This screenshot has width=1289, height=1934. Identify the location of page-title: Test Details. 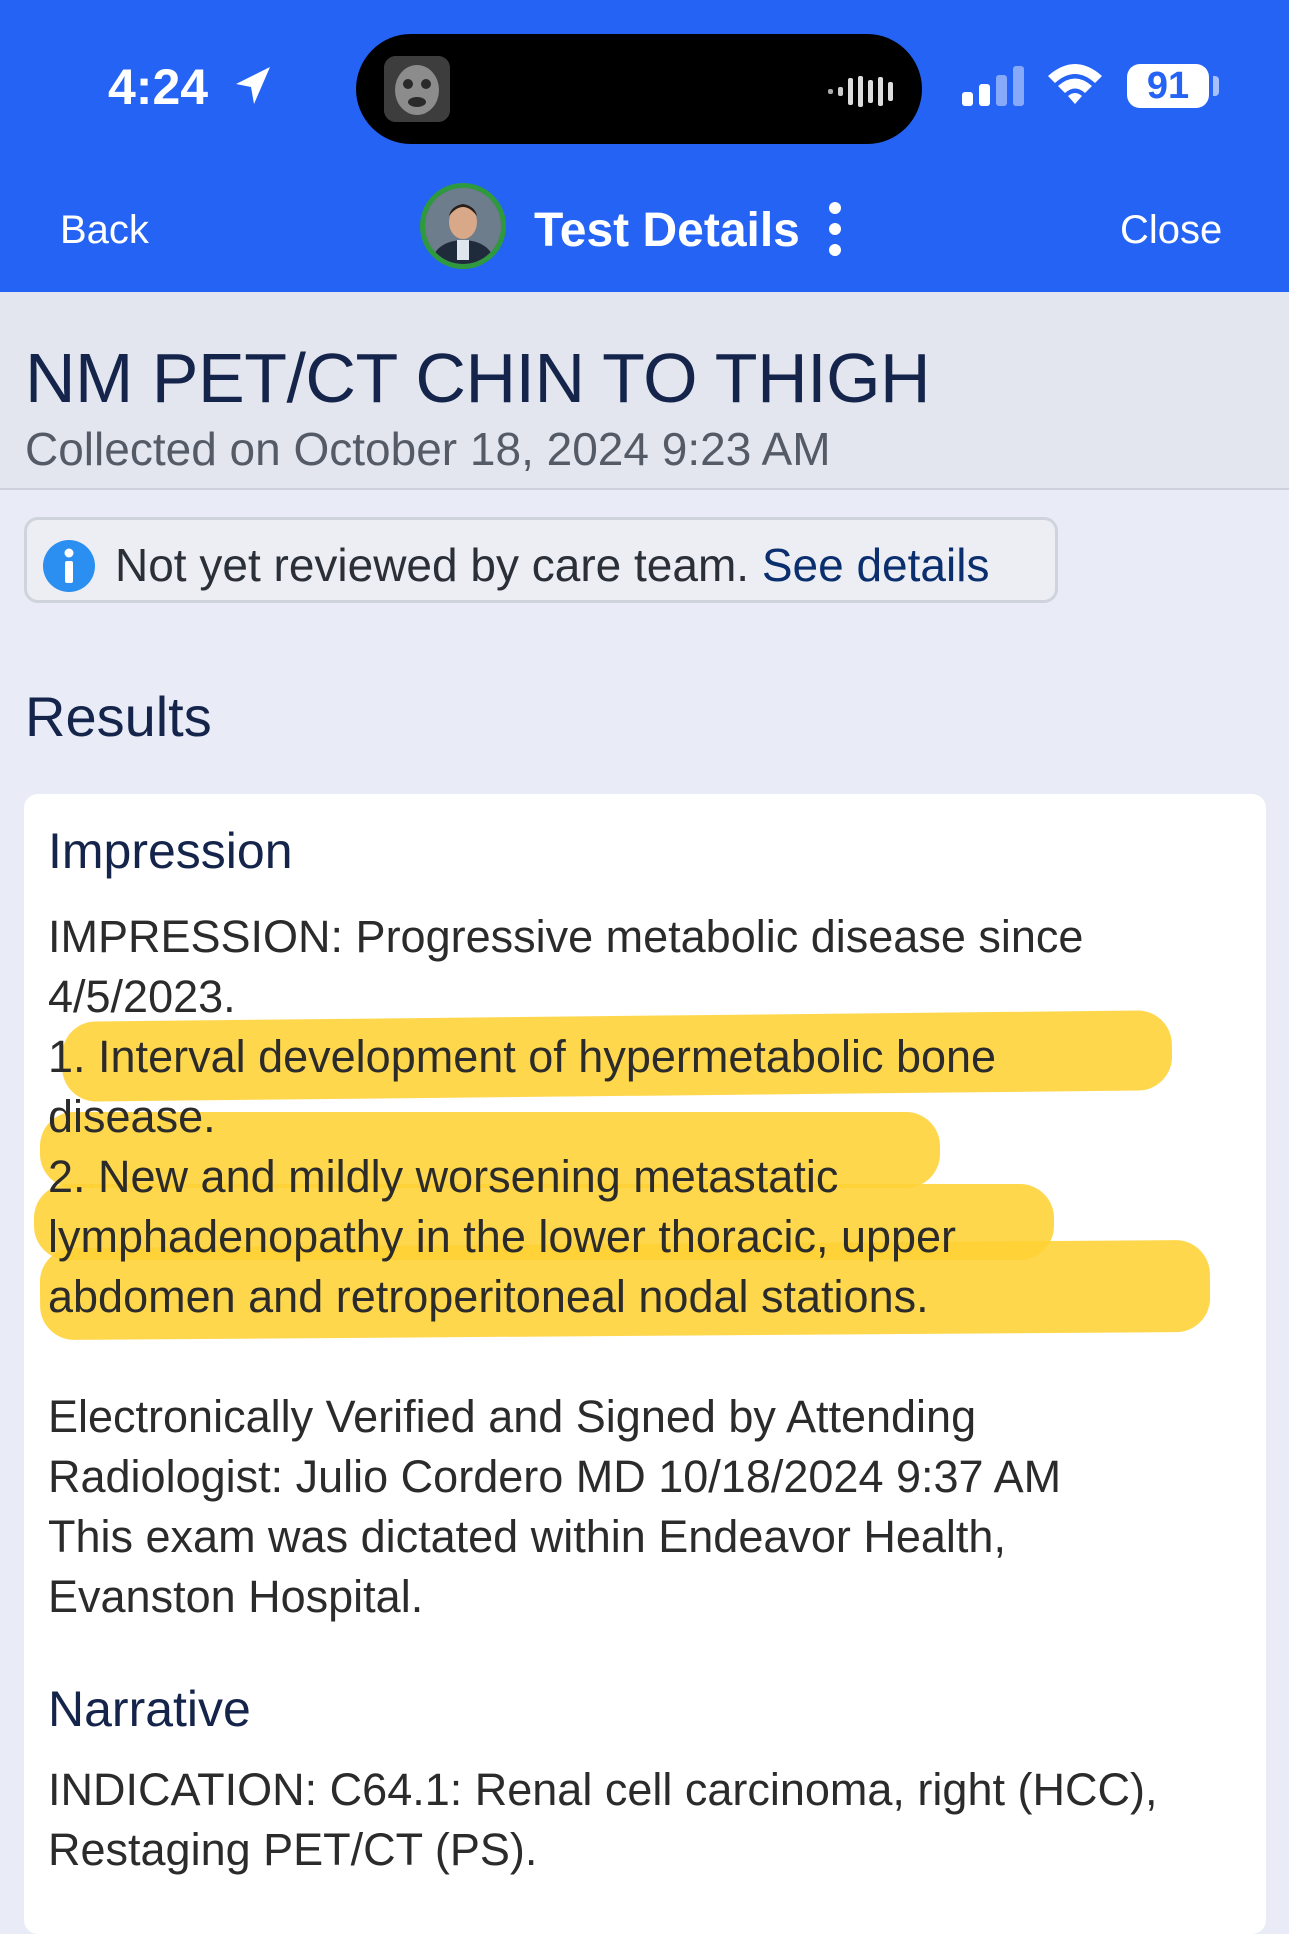
(667, 230).